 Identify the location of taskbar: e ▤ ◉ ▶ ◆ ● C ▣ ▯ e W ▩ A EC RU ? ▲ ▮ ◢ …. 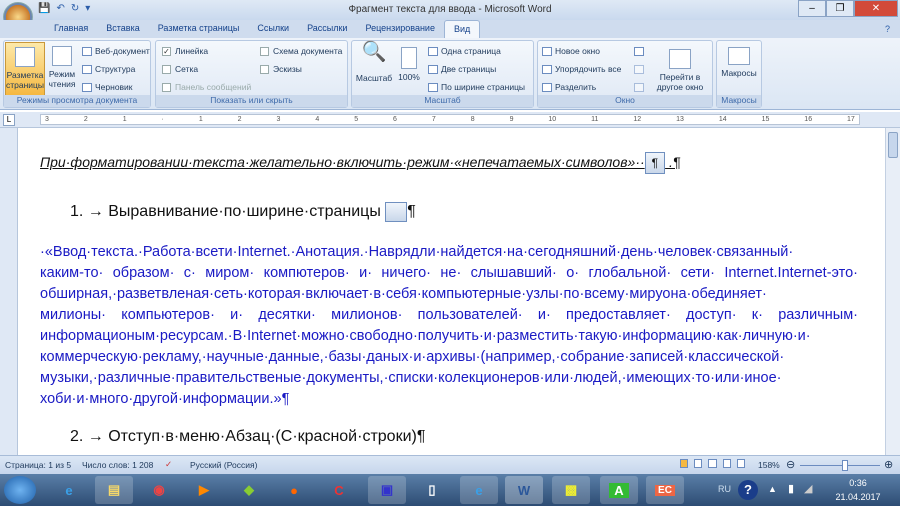
(450, 490).